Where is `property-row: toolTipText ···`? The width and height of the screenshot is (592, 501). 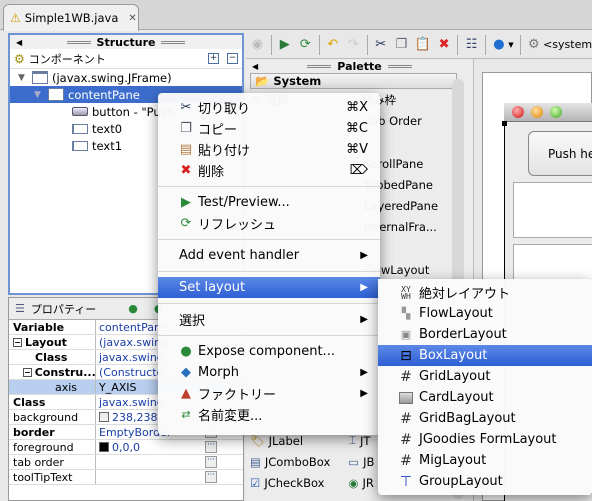 property-row: toolTipText ··· is located at coordinates (126, 477).